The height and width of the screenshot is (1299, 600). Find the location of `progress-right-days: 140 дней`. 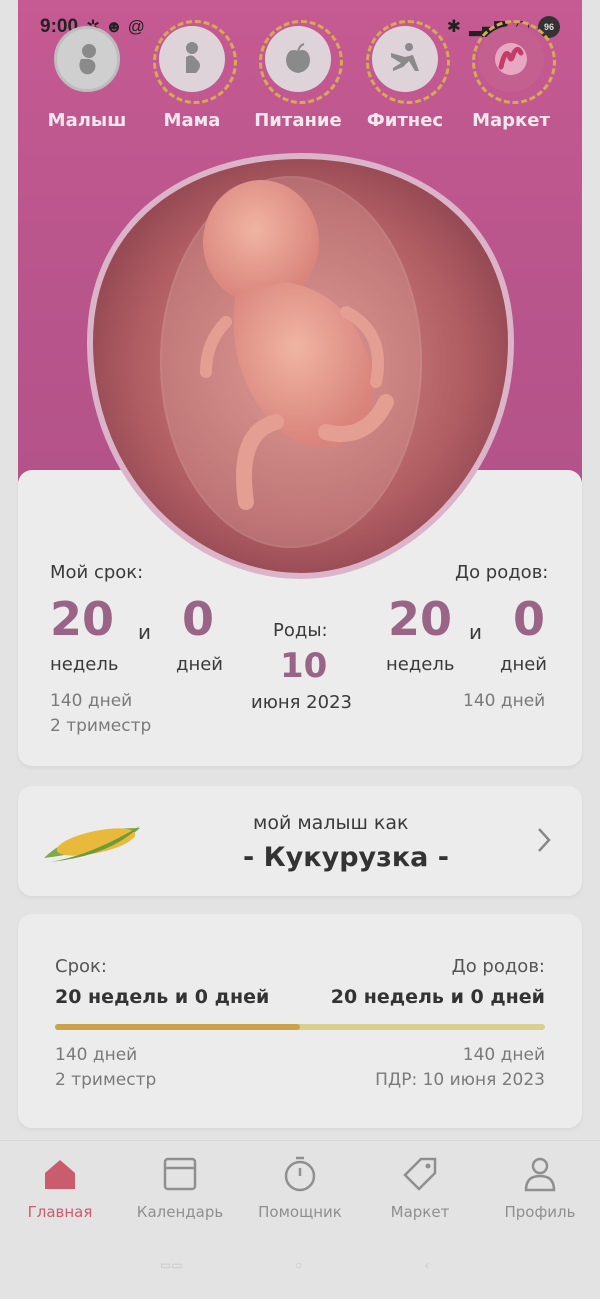

progress-right-days: 140 дней is located at coordinates (503, 1055).